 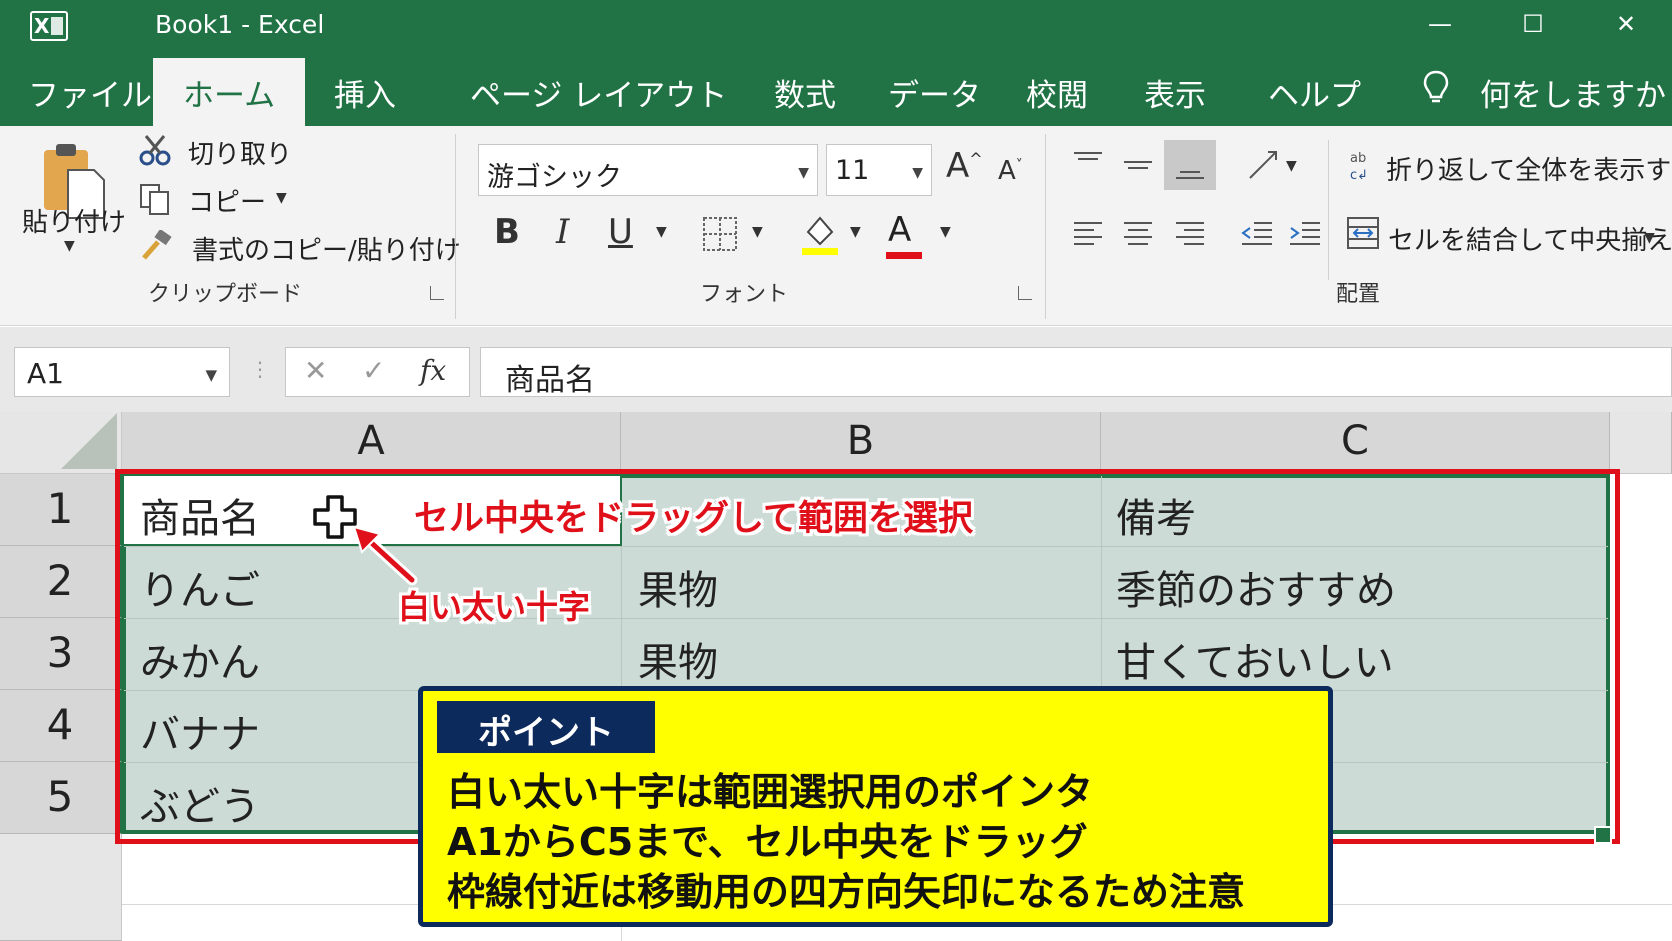 I want to click on borders-dropdown-icon: ▼, so click(x=757, y=232).